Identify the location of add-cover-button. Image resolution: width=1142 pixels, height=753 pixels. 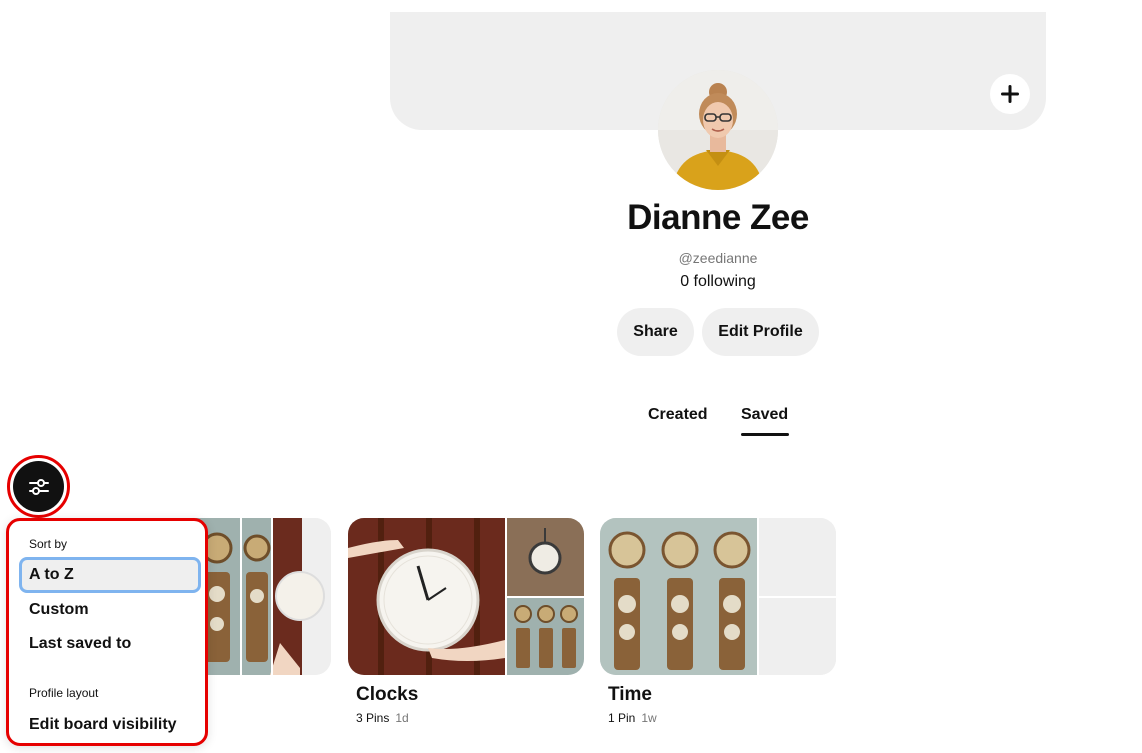
(1010, 94).